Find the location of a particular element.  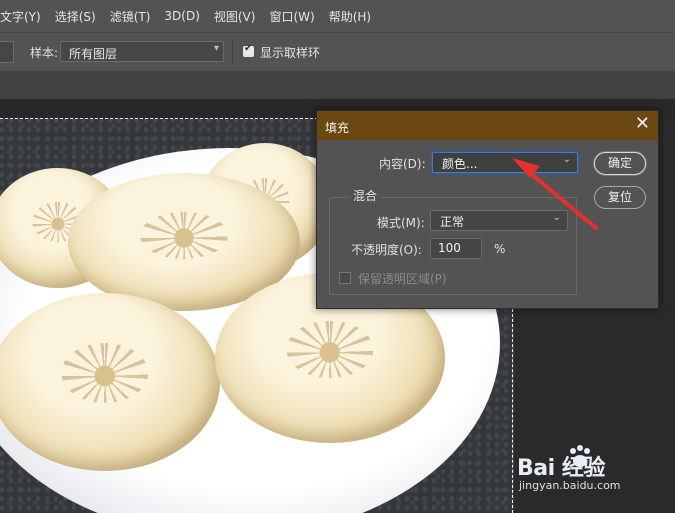

paw-icon is located at coordinates (580, 456).